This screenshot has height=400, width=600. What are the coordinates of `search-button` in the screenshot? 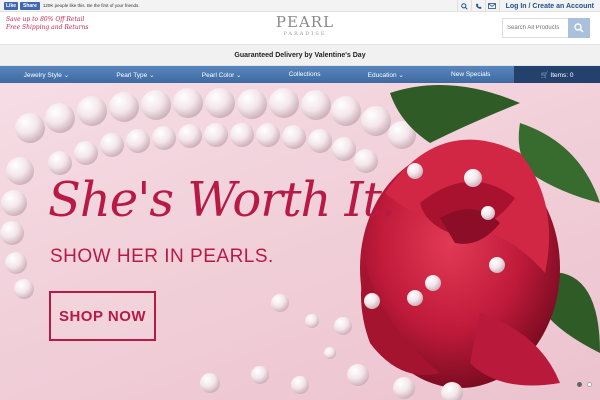 It's located at (579, 28).